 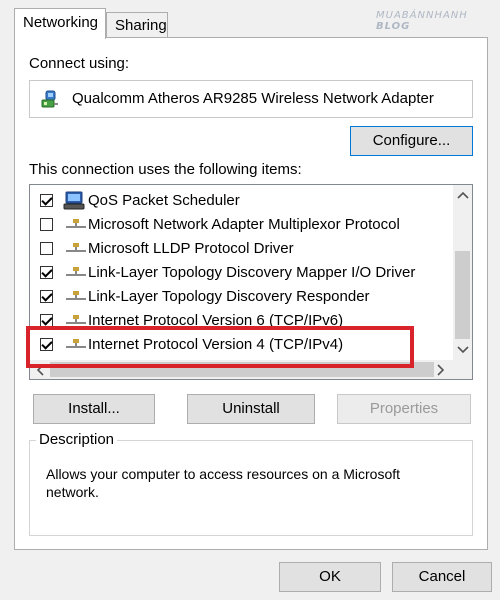 I want to click on scroll-left-icon, so click(x=40, y=370).